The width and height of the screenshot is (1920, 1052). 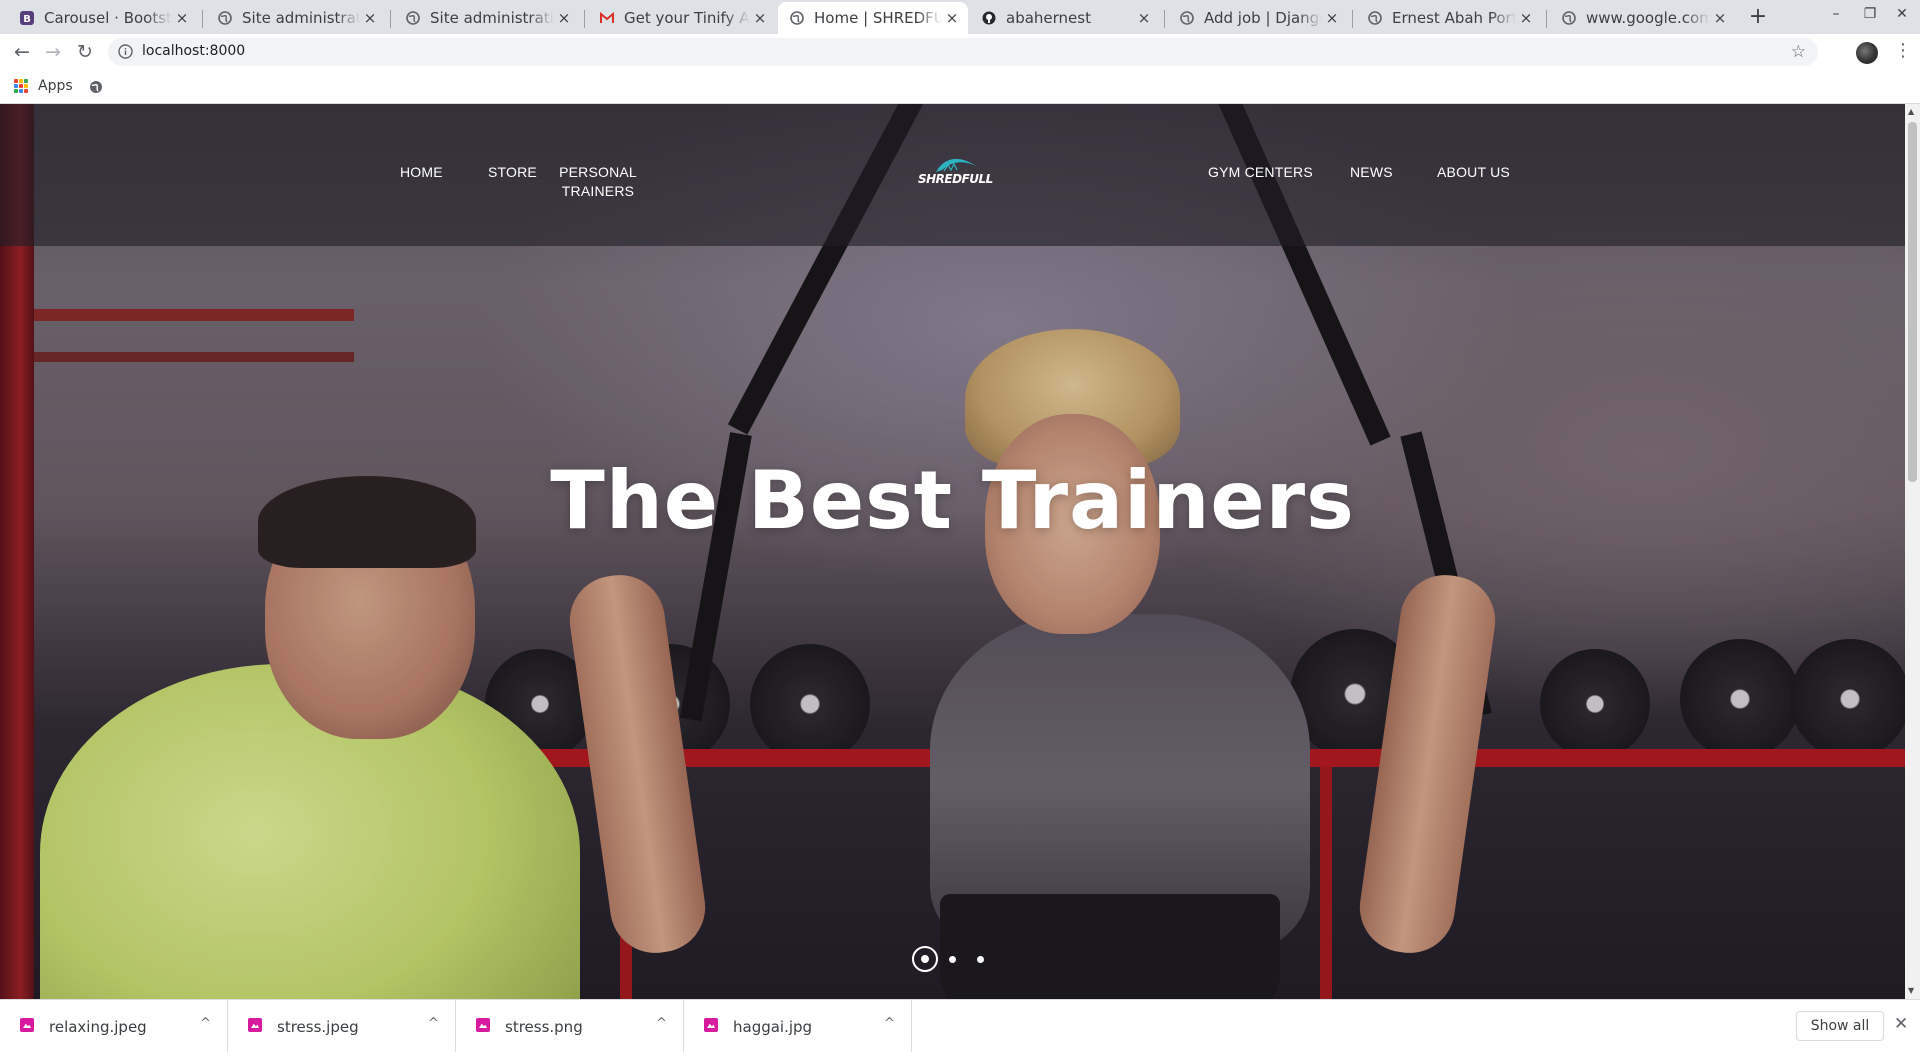 What do you see at coordinates (1836, 14) in the screenshot?
I see `minimize-button: –` at bounding box center [1836, 14].